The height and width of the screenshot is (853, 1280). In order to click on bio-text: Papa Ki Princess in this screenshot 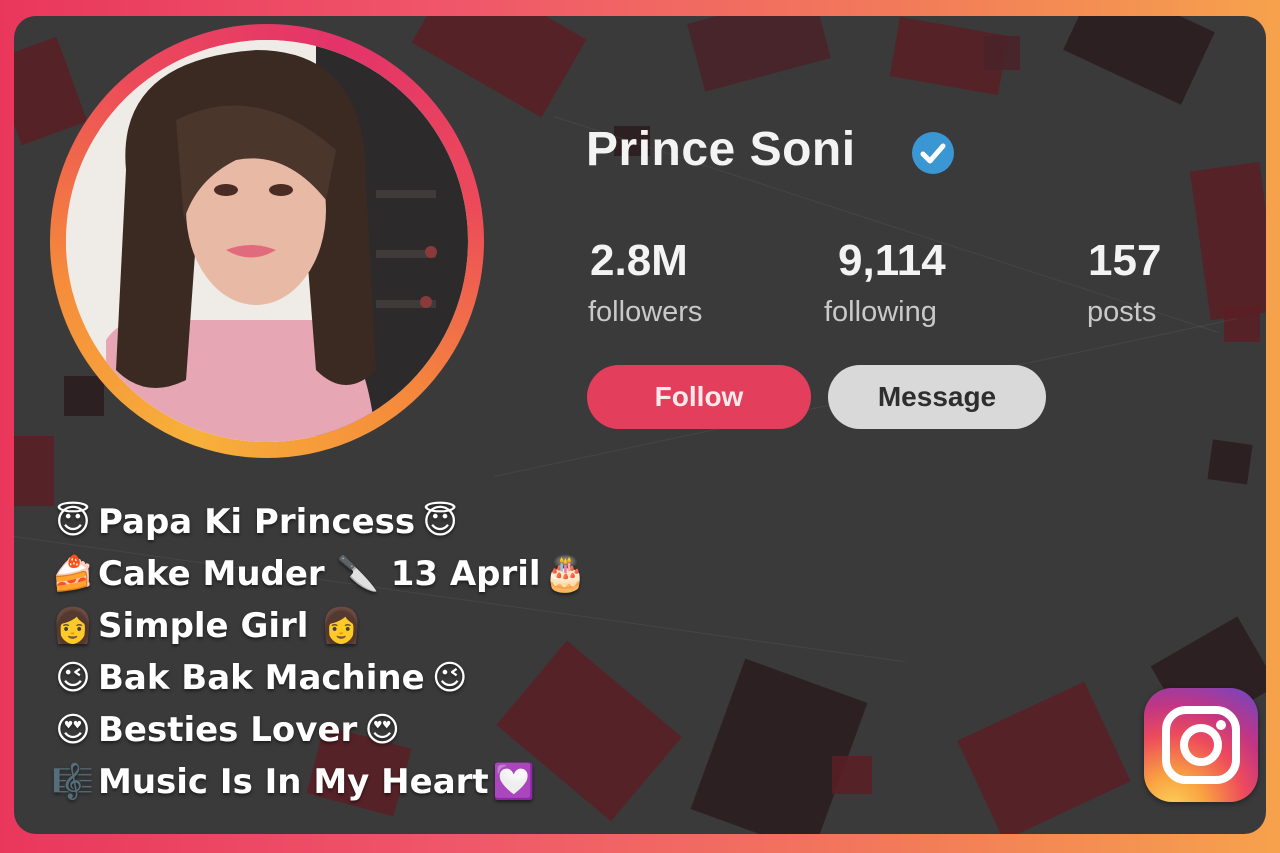, I will do `click(257, 522)`.